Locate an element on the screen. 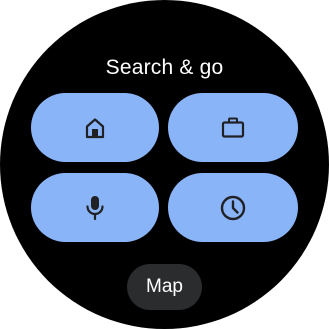  home-icon is located at coordinates (95, 128).